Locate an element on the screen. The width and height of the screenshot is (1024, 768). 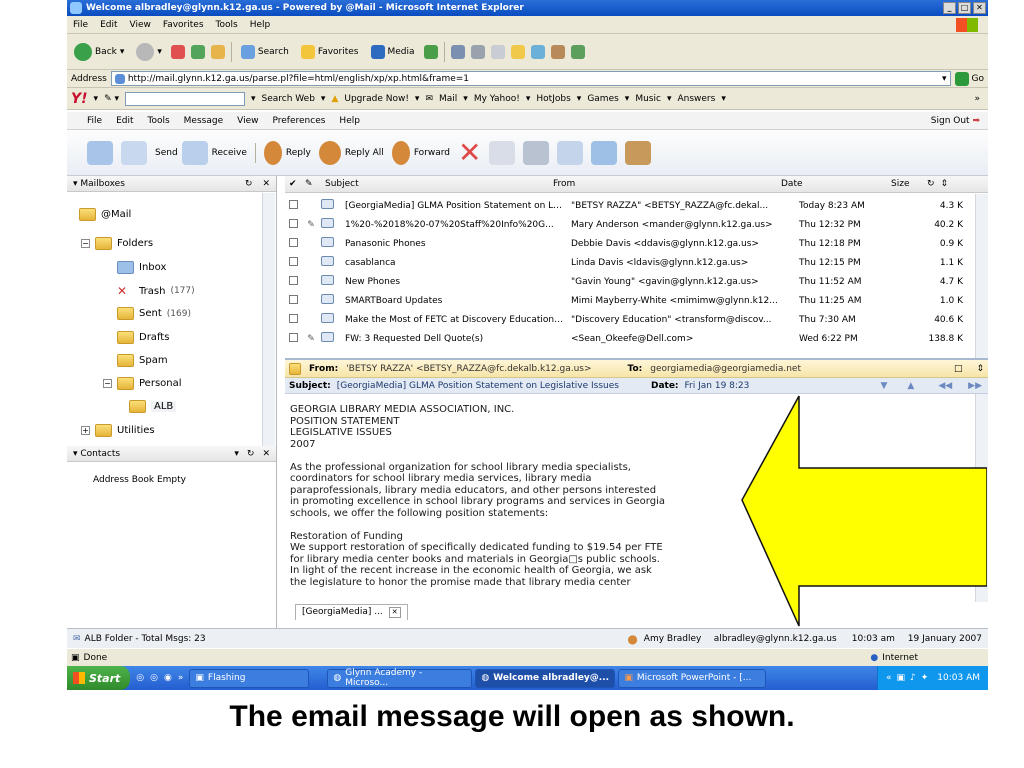
forward-nav-button: ▾ is located at coordinates (149, 52).